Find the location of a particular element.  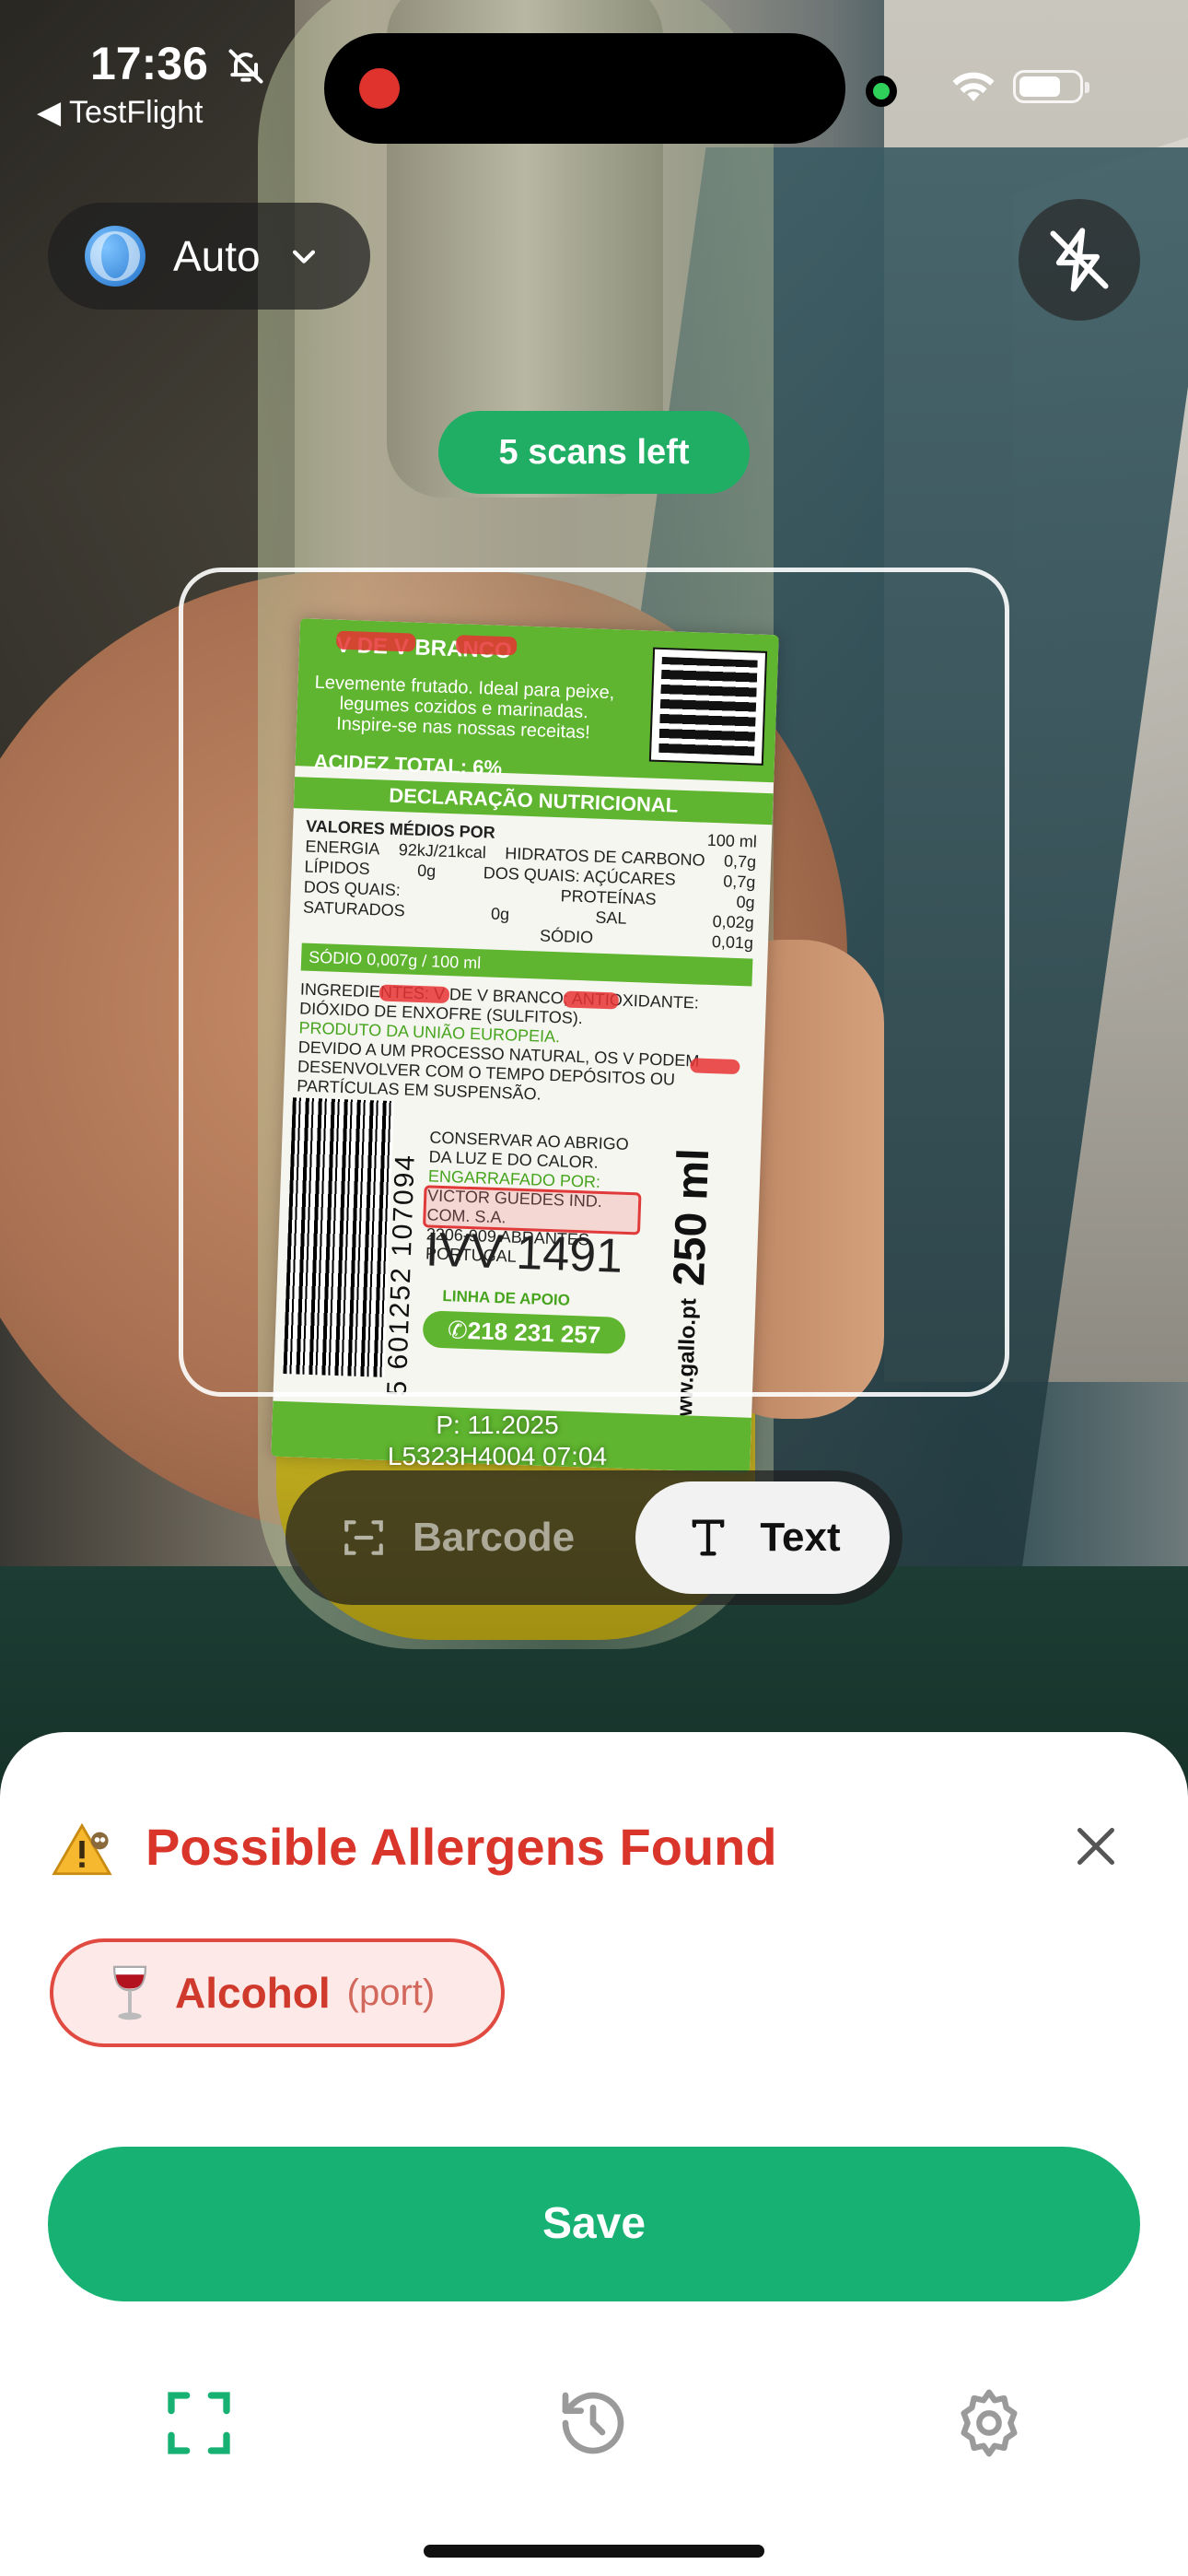

mode-text-button: Text is located at coordinates (762, 1537).